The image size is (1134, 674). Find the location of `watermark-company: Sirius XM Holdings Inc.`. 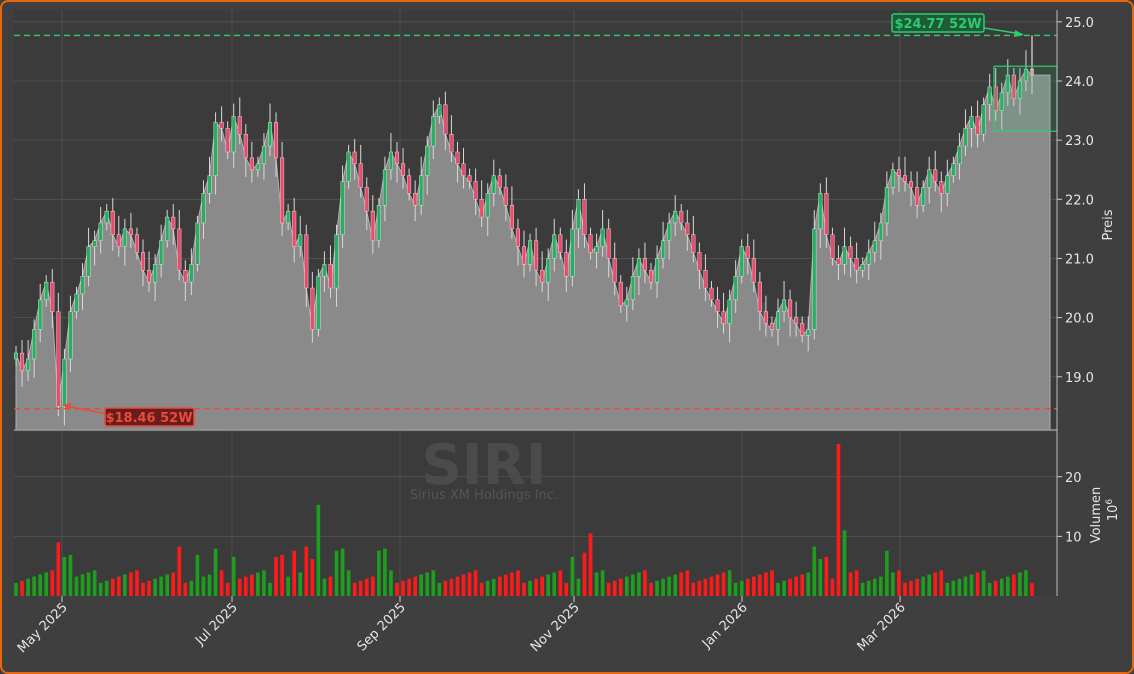

watermark-company: Sirius XM Holdings Inc. is located at coordinates (484, 495).